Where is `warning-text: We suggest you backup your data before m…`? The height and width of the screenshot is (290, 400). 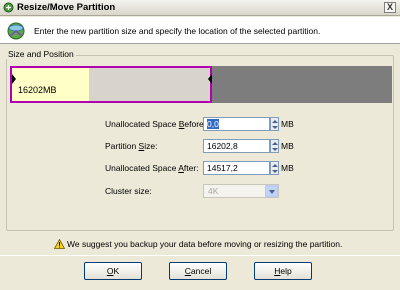 warning-text: We suggest you backup your data before m… is located at coordinates (205, 244).